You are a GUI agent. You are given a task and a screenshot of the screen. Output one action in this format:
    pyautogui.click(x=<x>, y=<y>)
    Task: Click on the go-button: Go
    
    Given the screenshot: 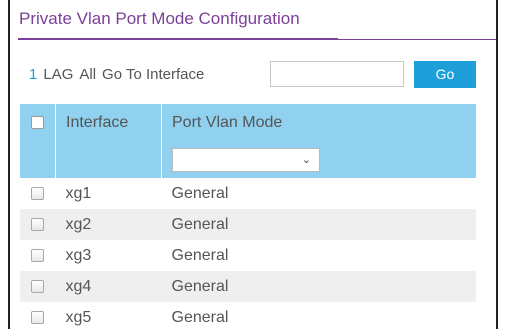 What is the action you would take?
    pyautogui.click(x=445, y=74)
    